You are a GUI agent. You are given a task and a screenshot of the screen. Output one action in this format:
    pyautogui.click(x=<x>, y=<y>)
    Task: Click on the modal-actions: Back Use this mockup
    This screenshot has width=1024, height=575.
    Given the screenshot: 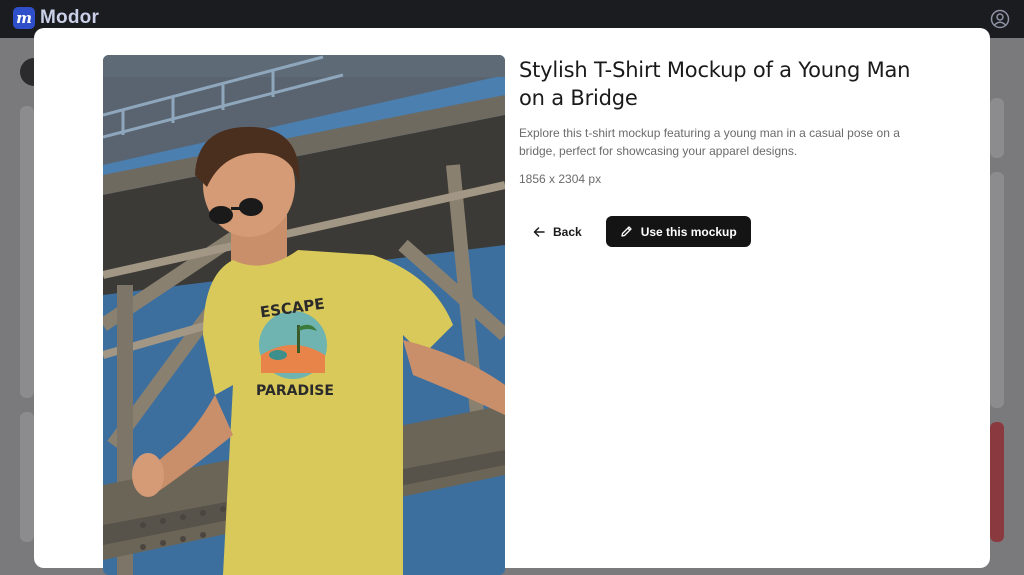 What is the action you would take?
    pyautogui.click(x=635, y=231)
    